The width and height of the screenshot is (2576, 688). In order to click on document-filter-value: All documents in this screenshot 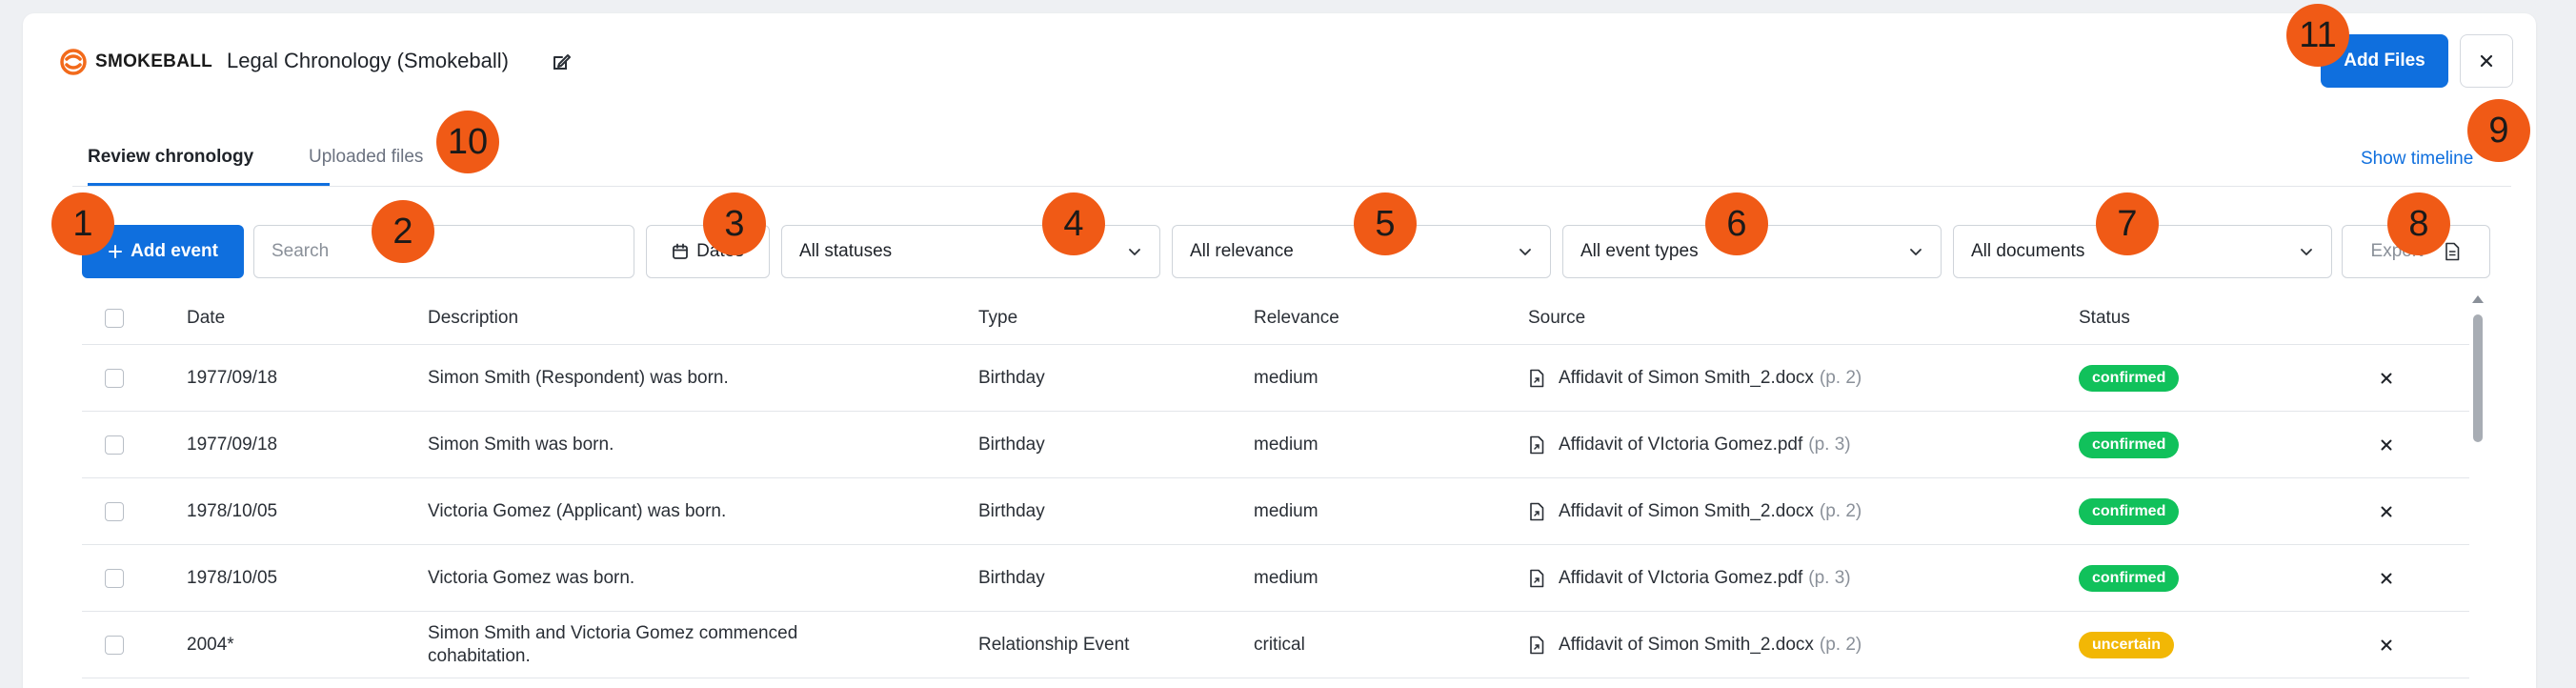, I will do `click(2028, 251)`.